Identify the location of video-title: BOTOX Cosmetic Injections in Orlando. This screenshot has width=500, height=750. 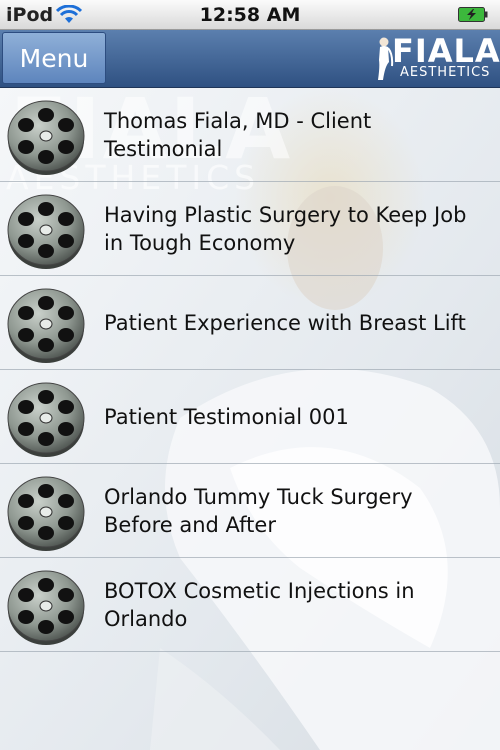
(259, 604).